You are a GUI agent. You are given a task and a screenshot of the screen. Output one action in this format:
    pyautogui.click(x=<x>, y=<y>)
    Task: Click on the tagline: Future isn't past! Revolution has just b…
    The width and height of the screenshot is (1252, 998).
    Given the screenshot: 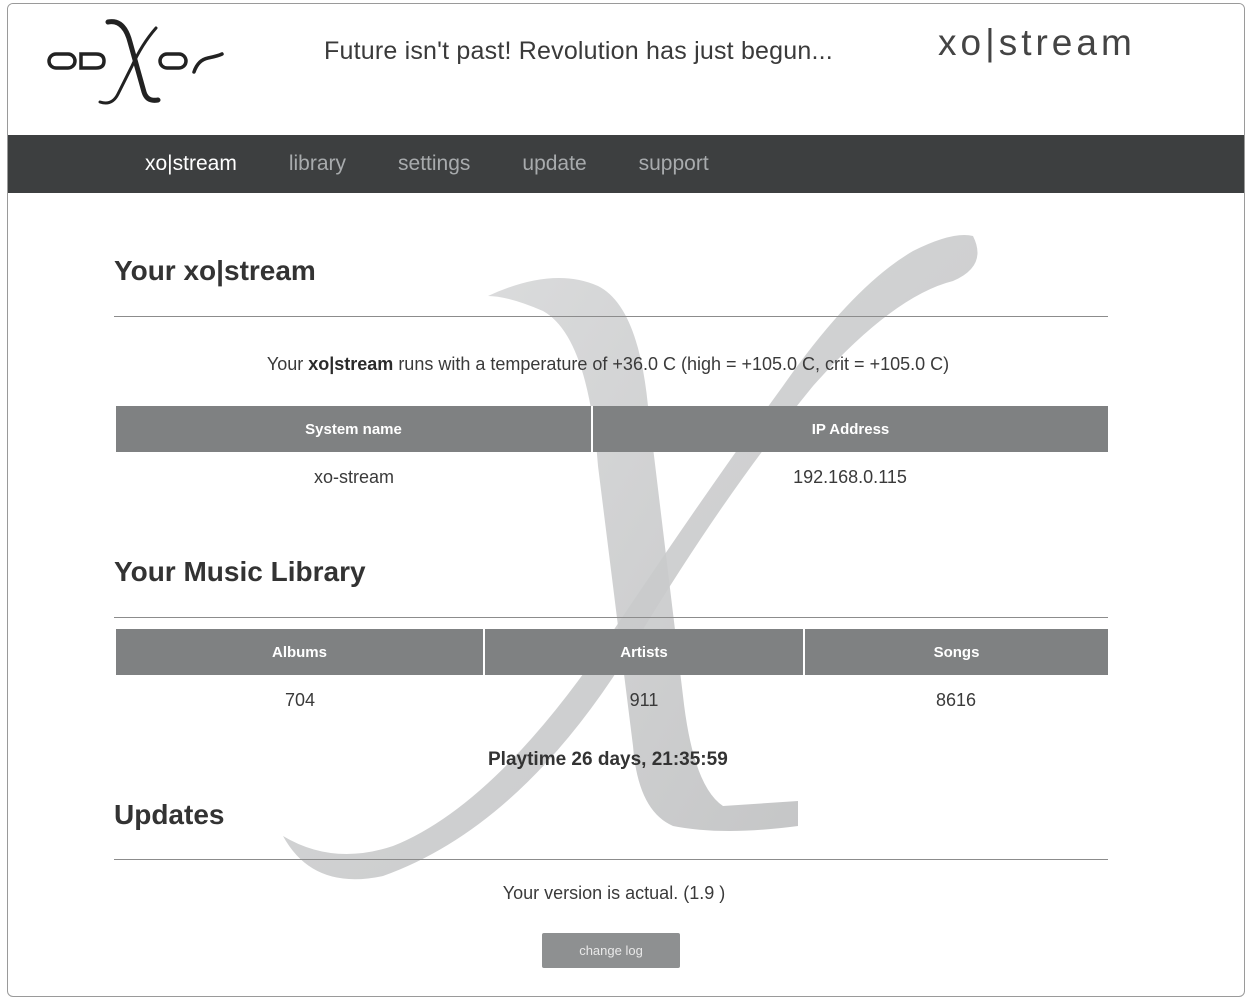 What is the action you would take?
    pyautogui.click(x=578, y=51)
    